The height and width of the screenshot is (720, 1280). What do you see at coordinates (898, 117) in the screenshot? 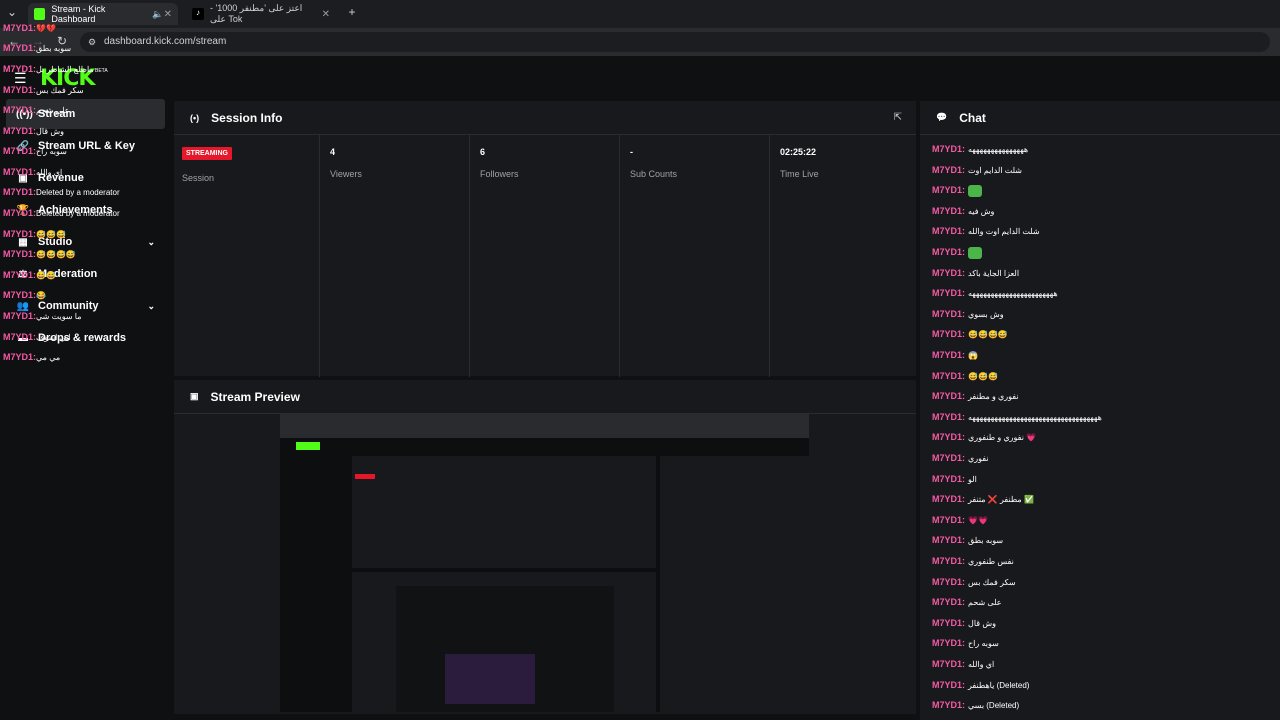
I see `expand-icon: ⇱` at bounding box center [898, 117].